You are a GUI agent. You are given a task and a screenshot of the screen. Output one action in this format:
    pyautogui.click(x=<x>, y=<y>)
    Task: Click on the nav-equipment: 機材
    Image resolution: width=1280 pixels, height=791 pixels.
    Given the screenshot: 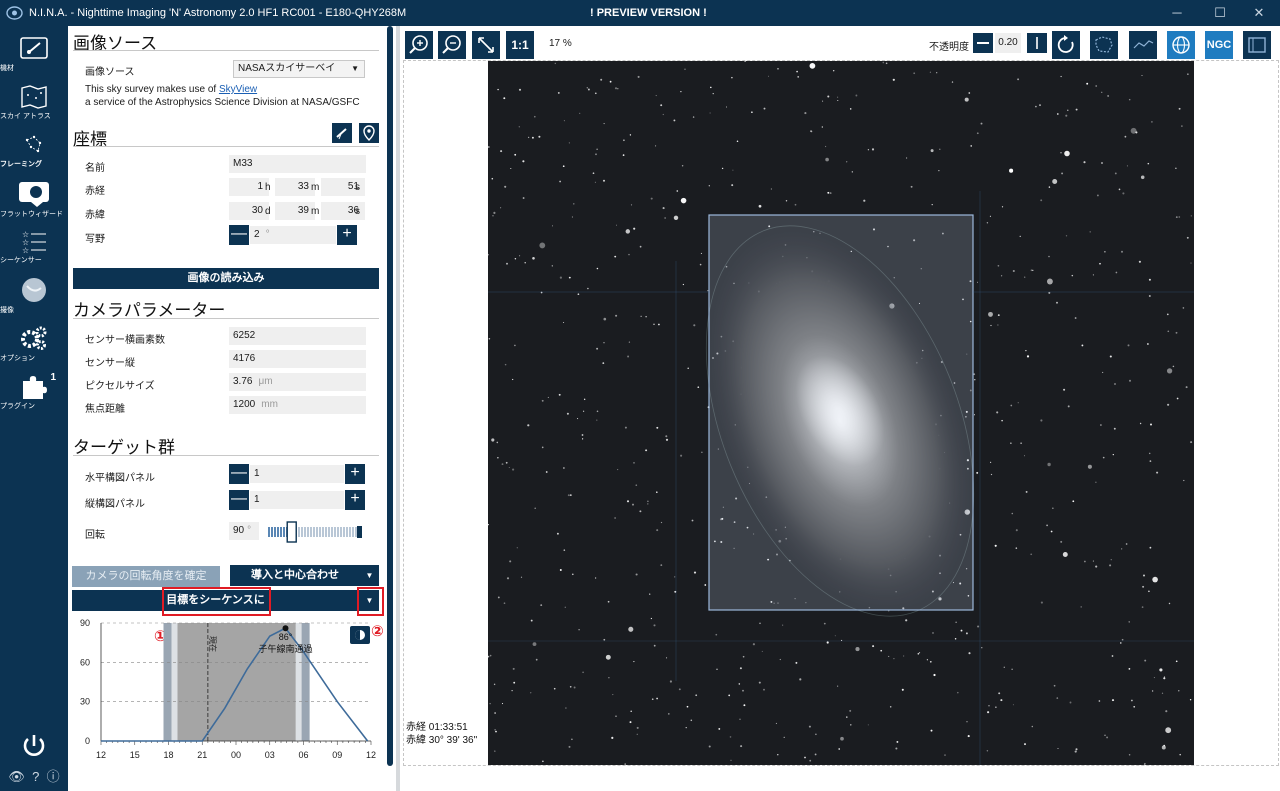 What is the action you would take?
    pyautogui.click(x=34, y=60)
    